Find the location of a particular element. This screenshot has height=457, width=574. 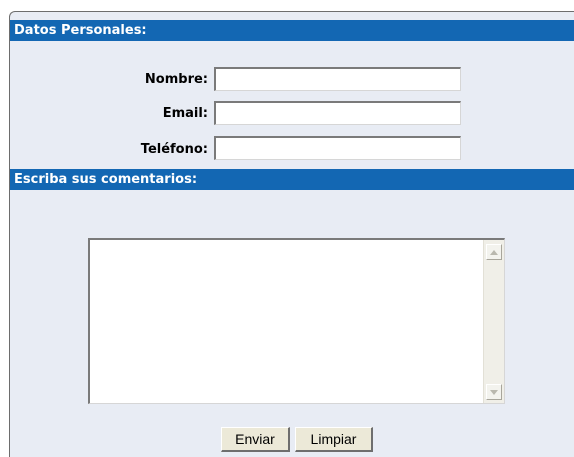

triangle-up-icon is located at coordinates (494, 252).